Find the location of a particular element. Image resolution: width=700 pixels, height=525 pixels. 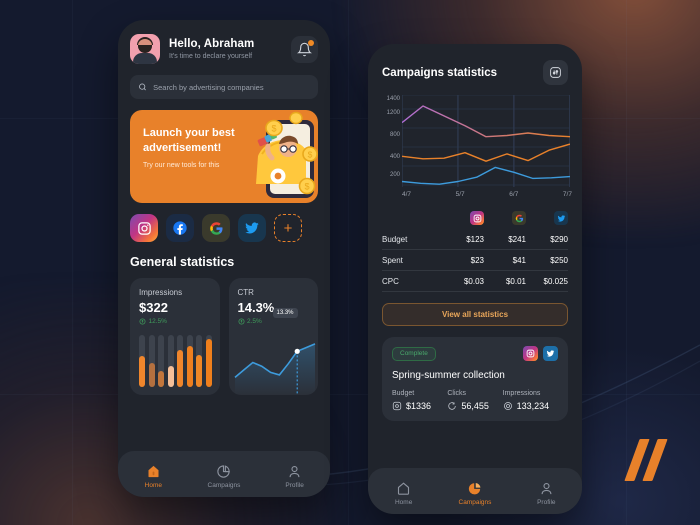

table-header-google is located at coordinates (505, 218).